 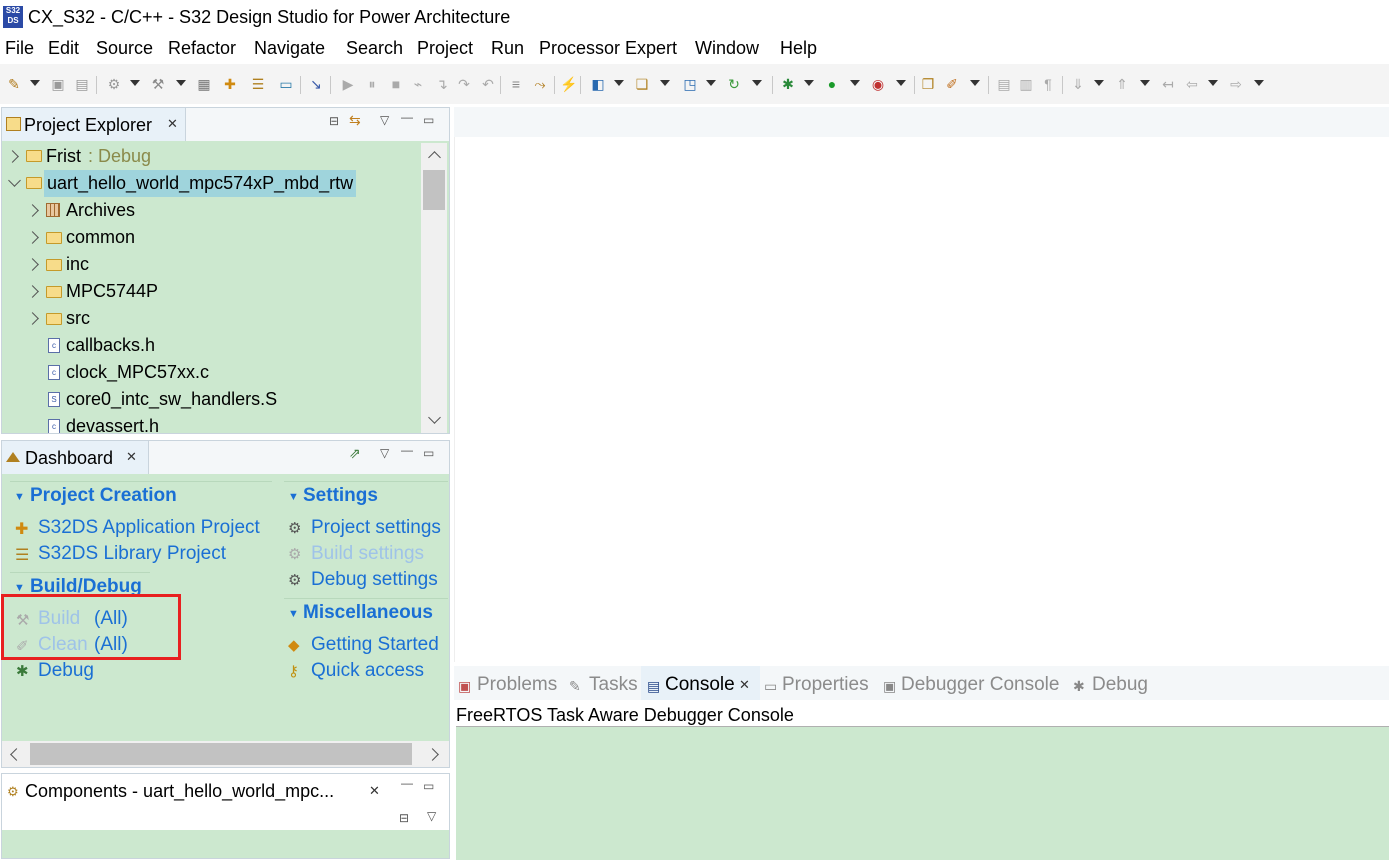 What do you see at coordinates (613, 685) in the screenshot?
I see `tab-tasks: Tasks` at bounding box center [613, 685].